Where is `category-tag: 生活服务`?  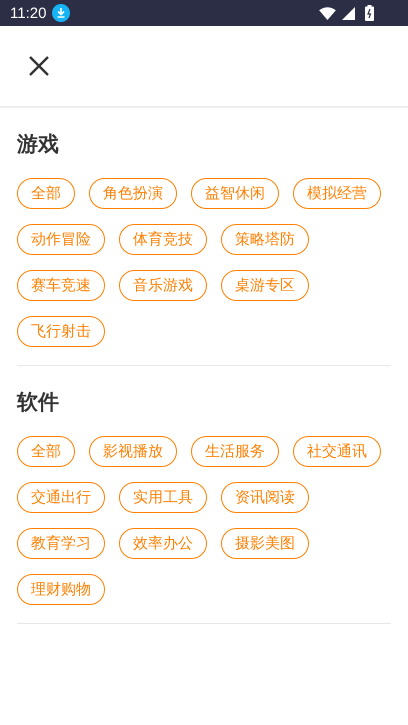
category-tag: 生活服务 is located at coordinates (235, 451).